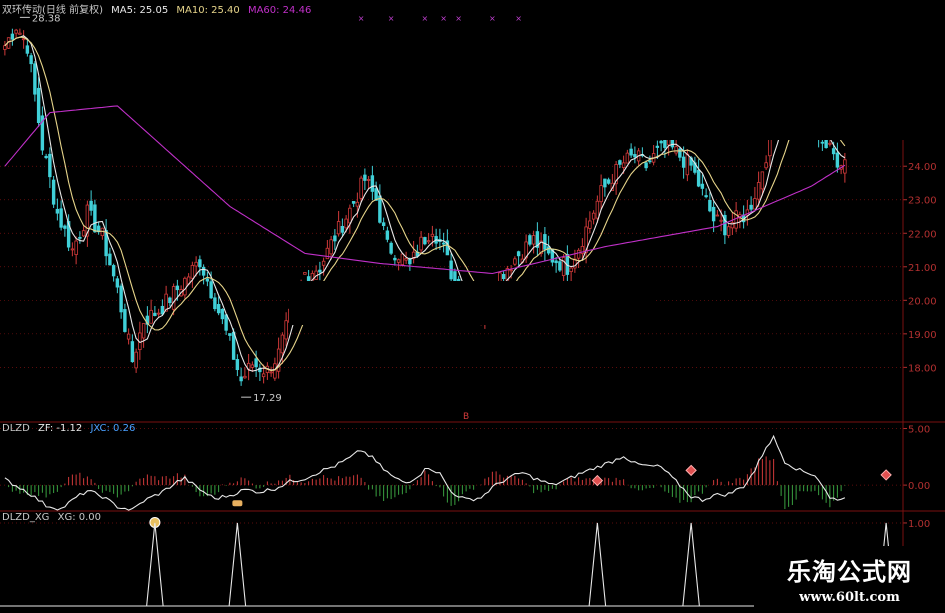  I want to click on watermark: 乐淘公式网 www.60lt.com, so click(849, 577).